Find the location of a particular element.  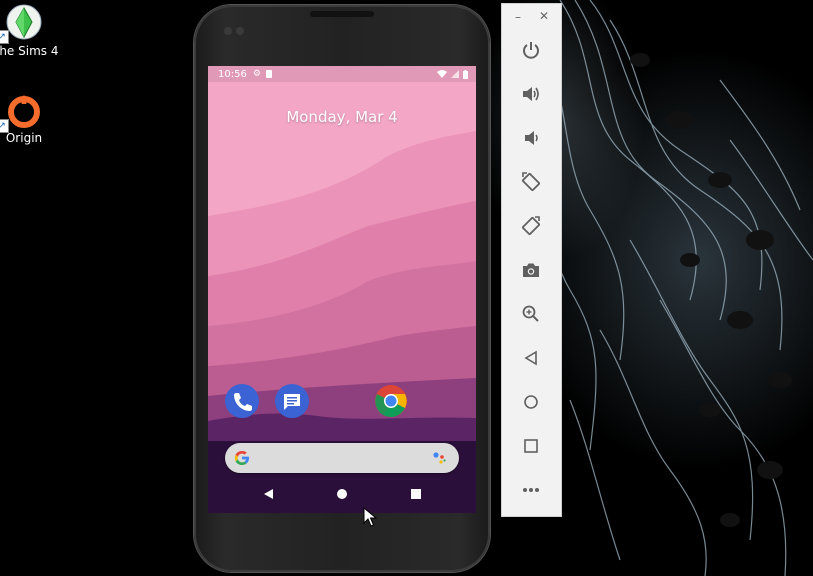

emulator-toolbar: – ✕ is located at coordinates (531, 260).